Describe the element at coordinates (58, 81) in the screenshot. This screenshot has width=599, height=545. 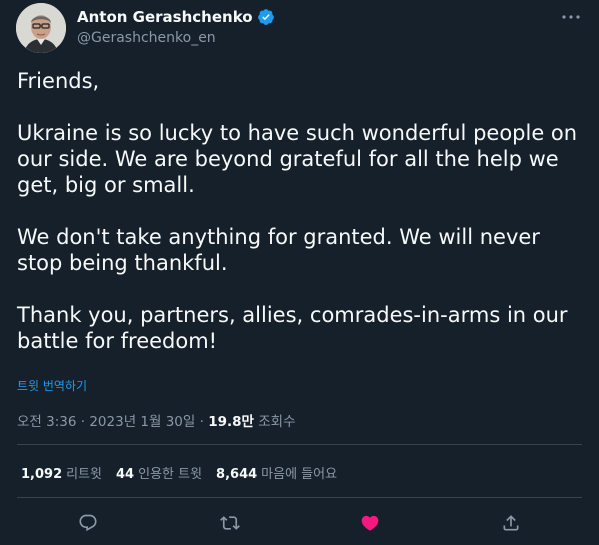
I see `tweet-paragraph: Friends,` at that location.